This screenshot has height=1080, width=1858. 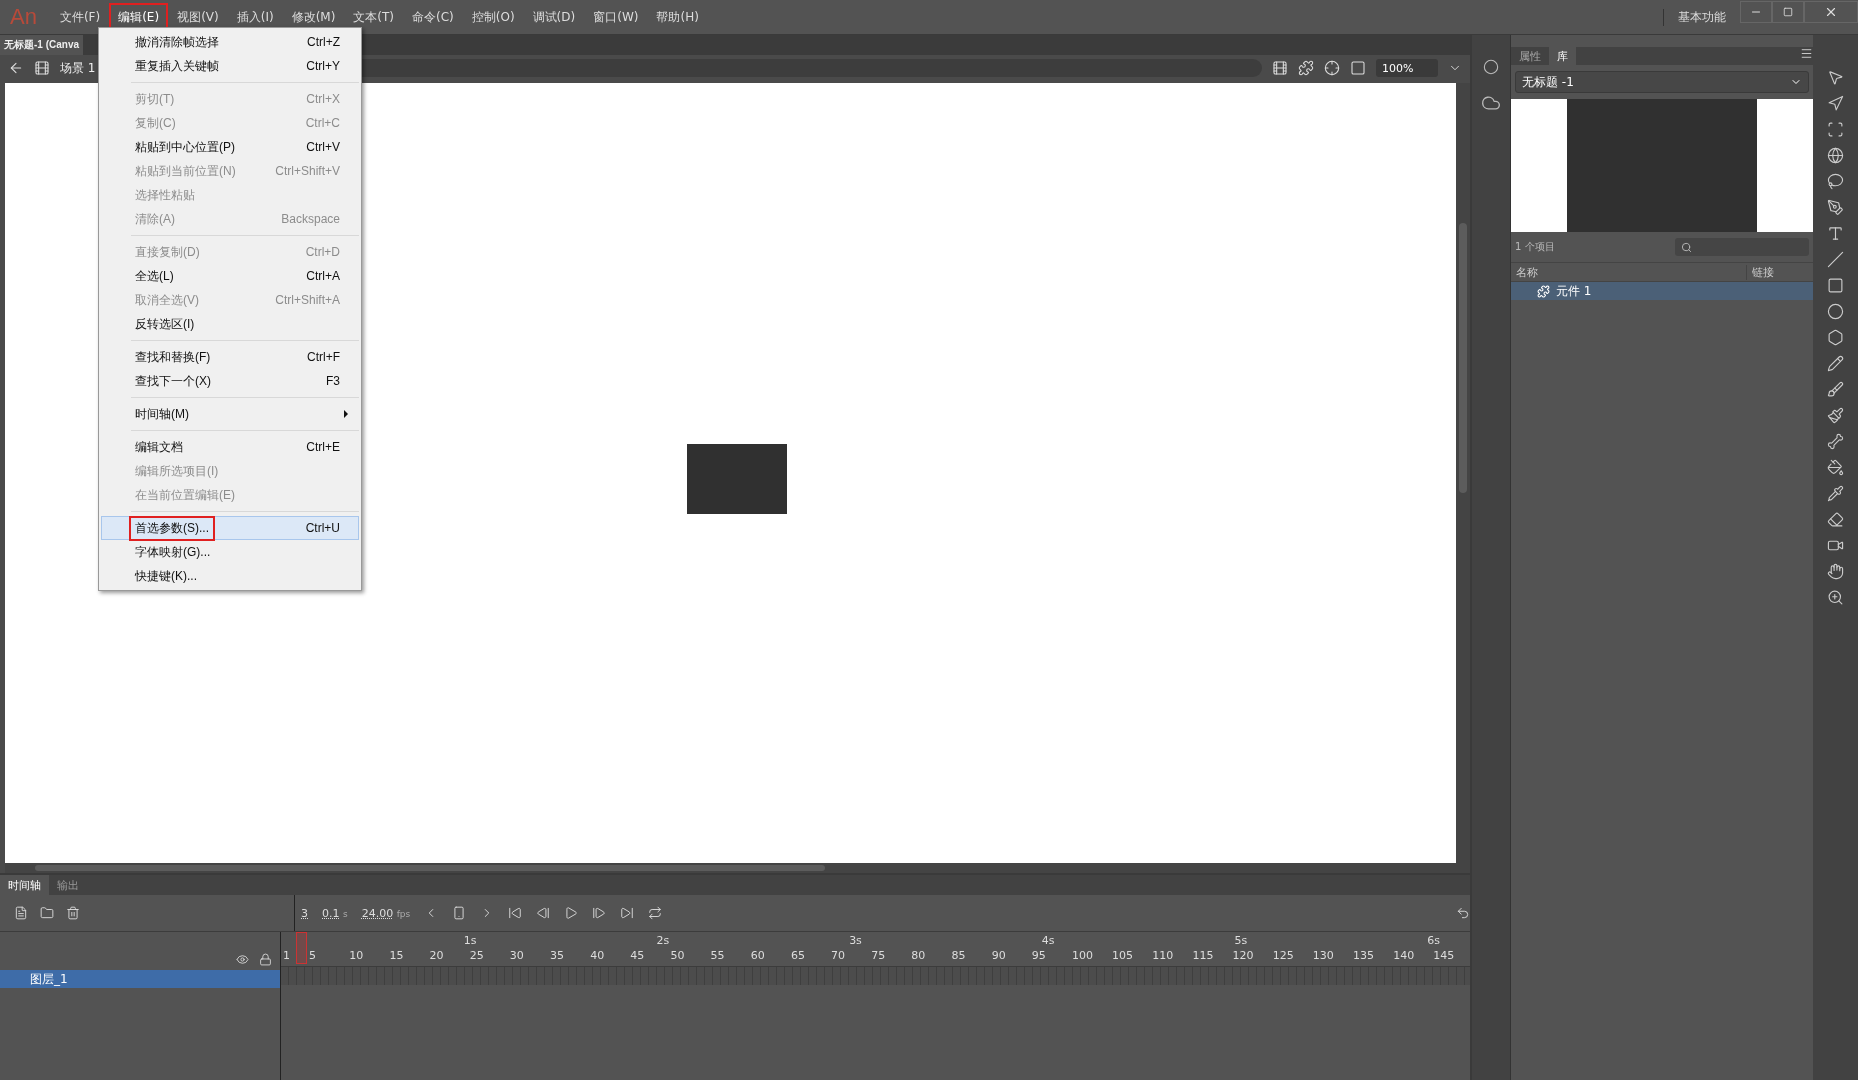 I want to click on frame-label: 140, so click(x=1404, y=955).